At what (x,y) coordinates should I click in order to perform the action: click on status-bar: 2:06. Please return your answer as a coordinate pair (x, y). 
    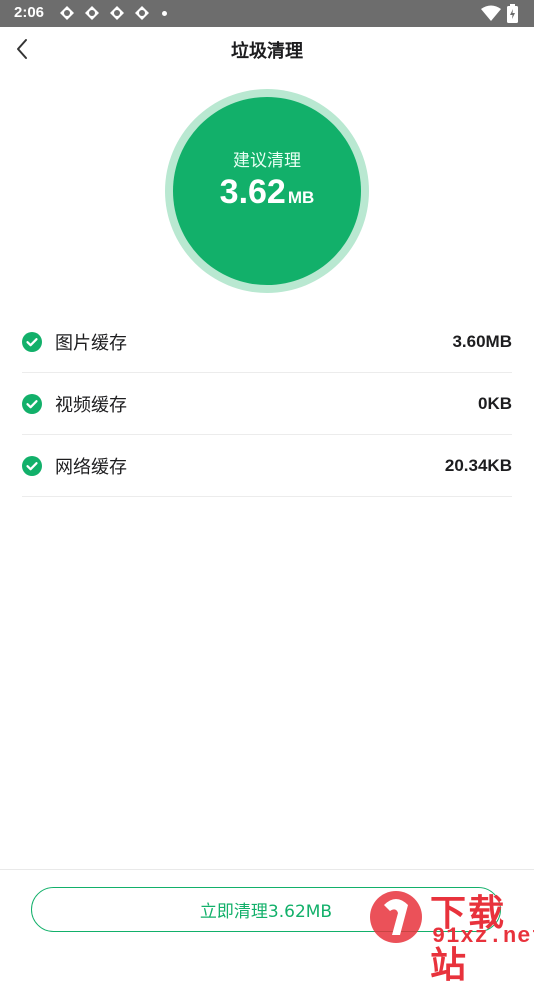
    Looking at the image, I should click on (267, 13).